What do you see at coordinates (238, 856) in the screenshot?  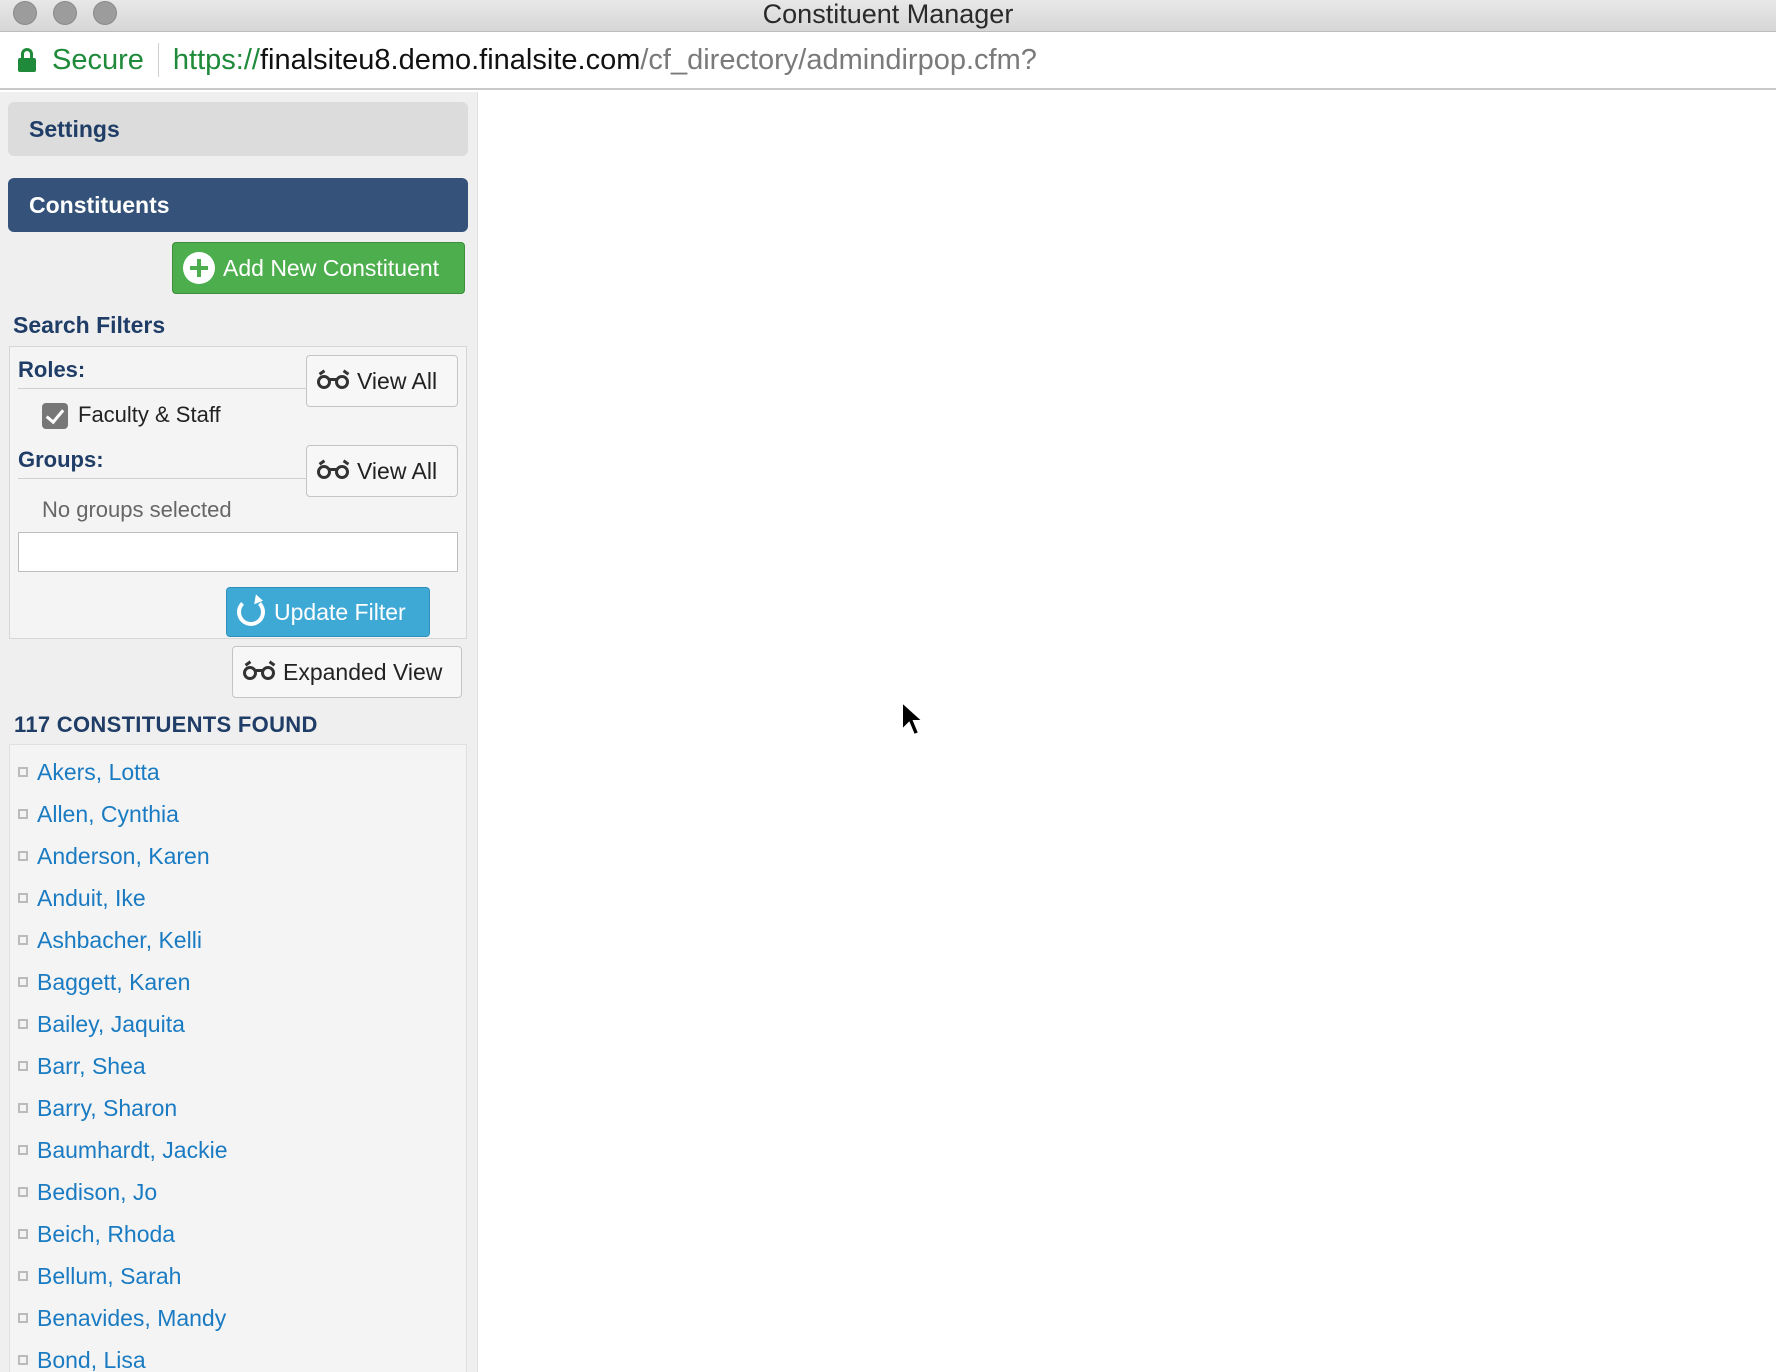 I see `list-item: Anderson, Karen` at bounding box center [238, 856].